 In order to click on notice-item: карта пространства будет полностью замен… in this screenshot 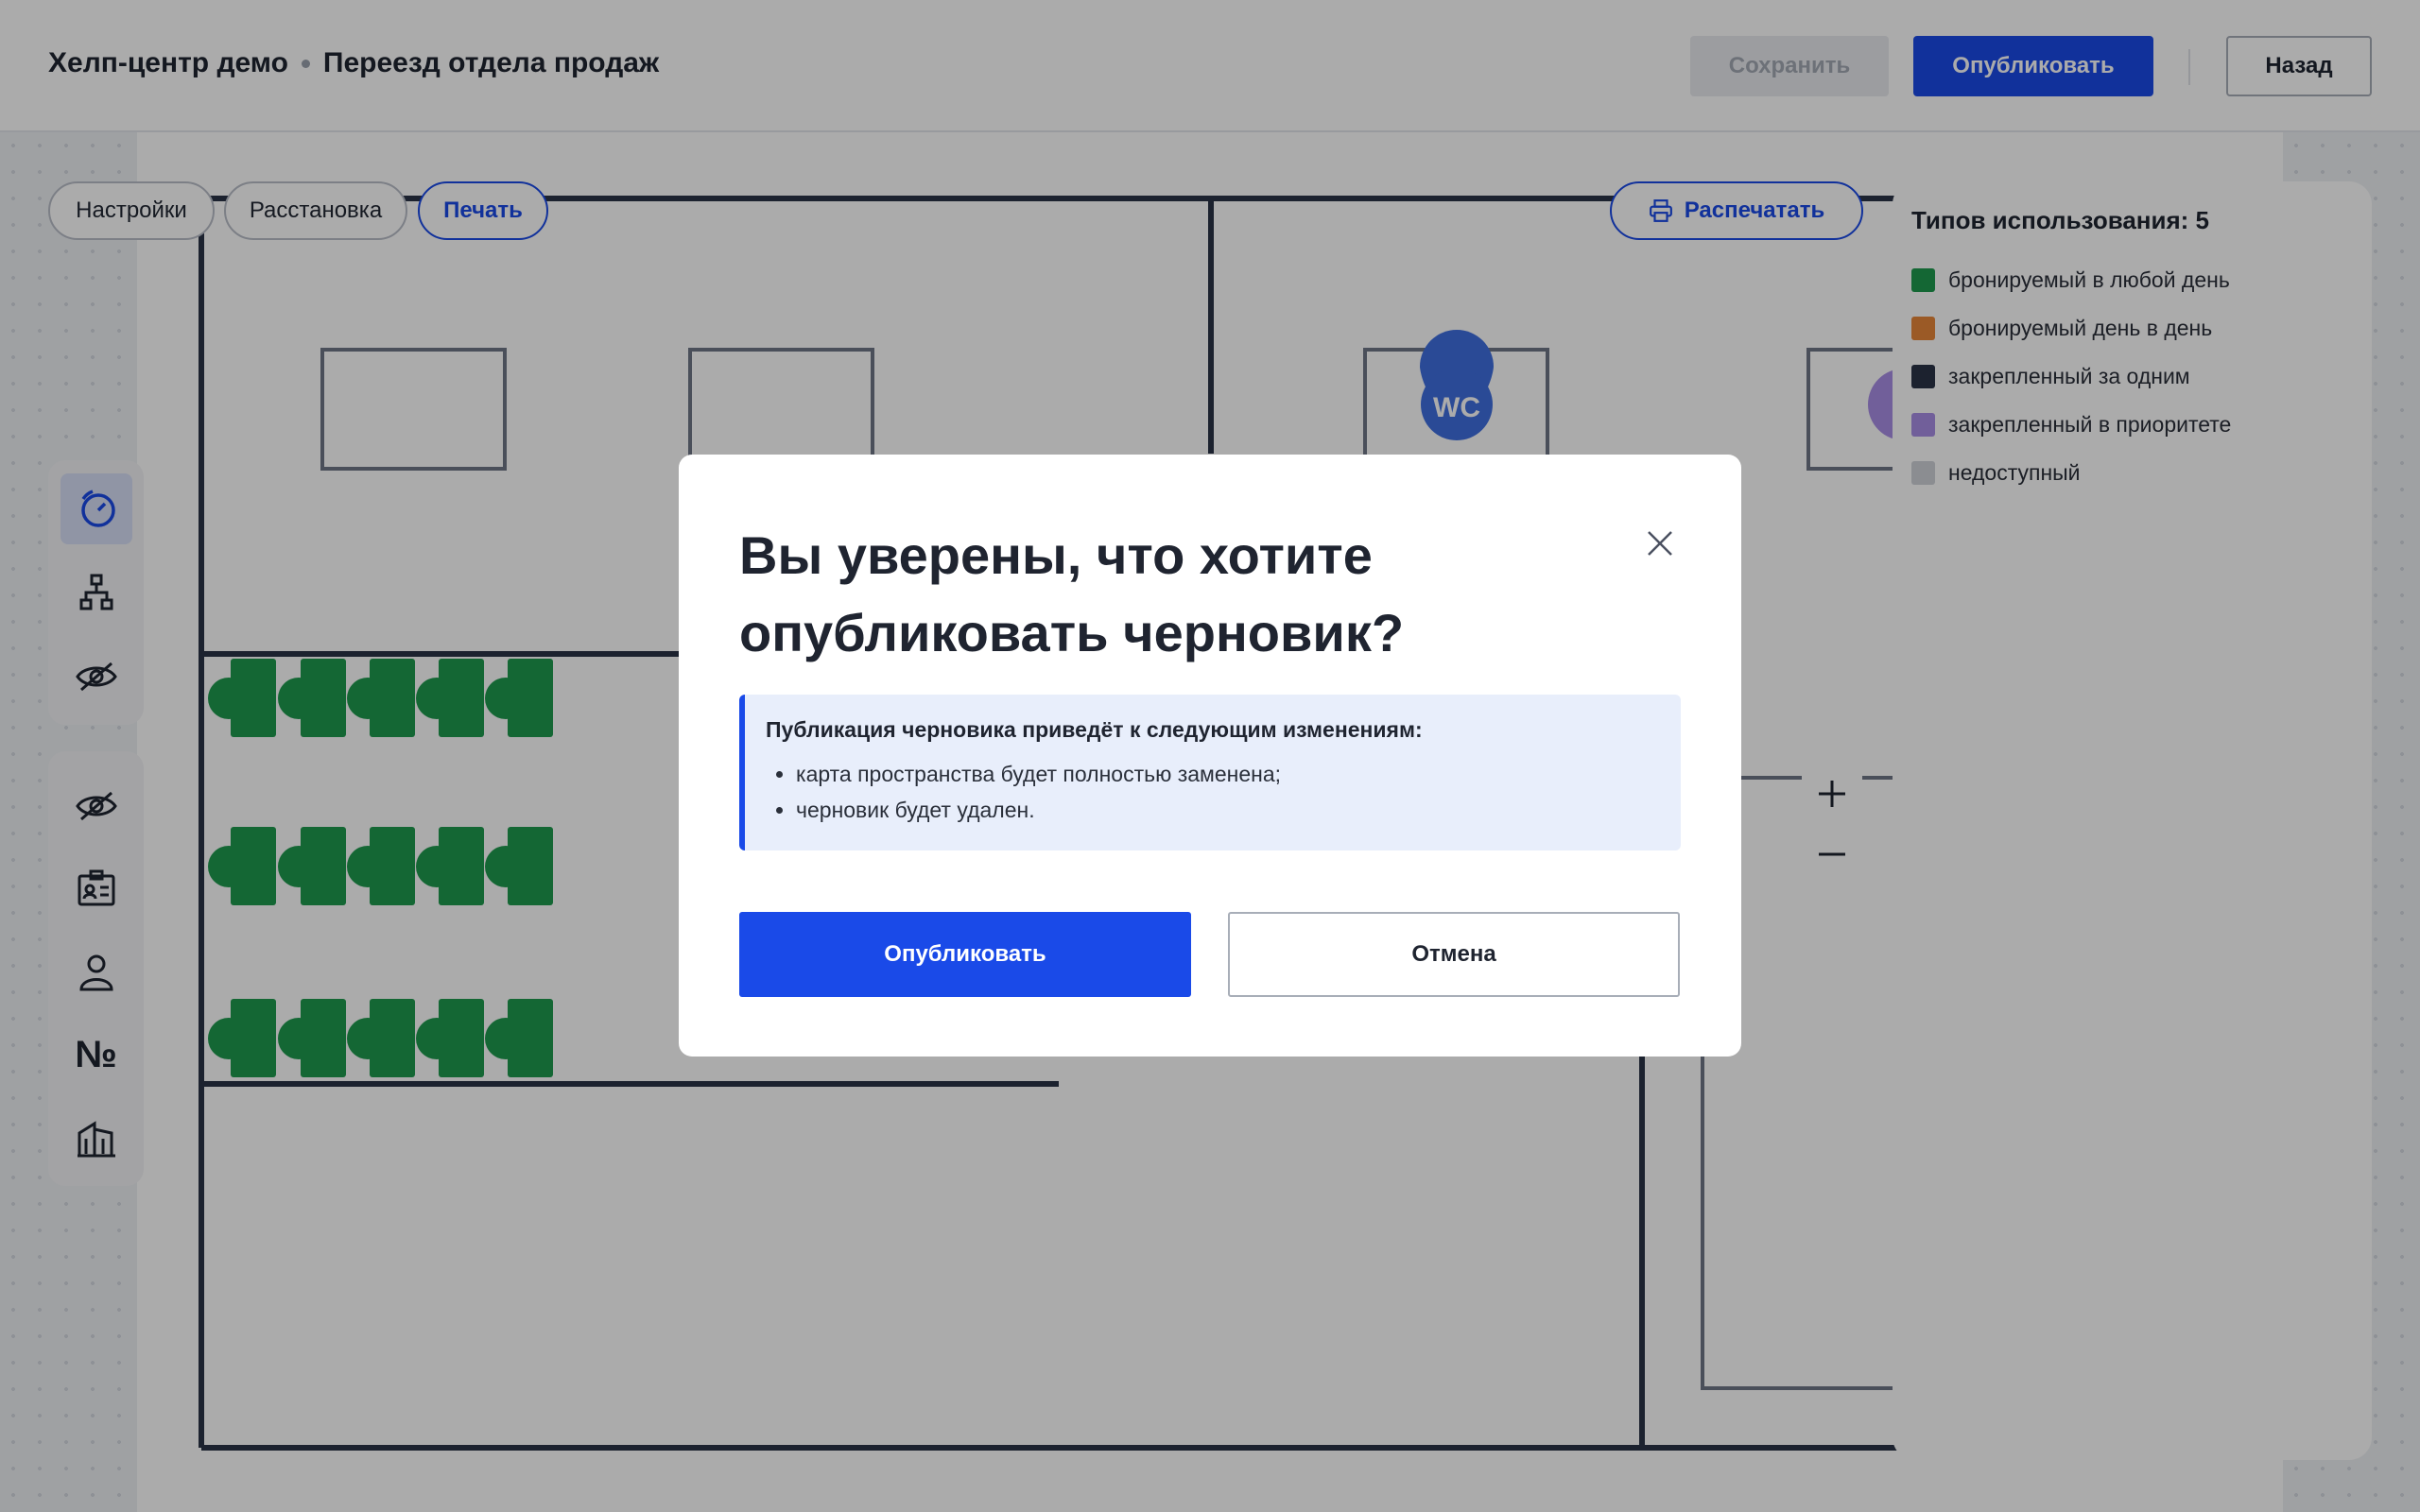, I will do `click(1228, 774)`.